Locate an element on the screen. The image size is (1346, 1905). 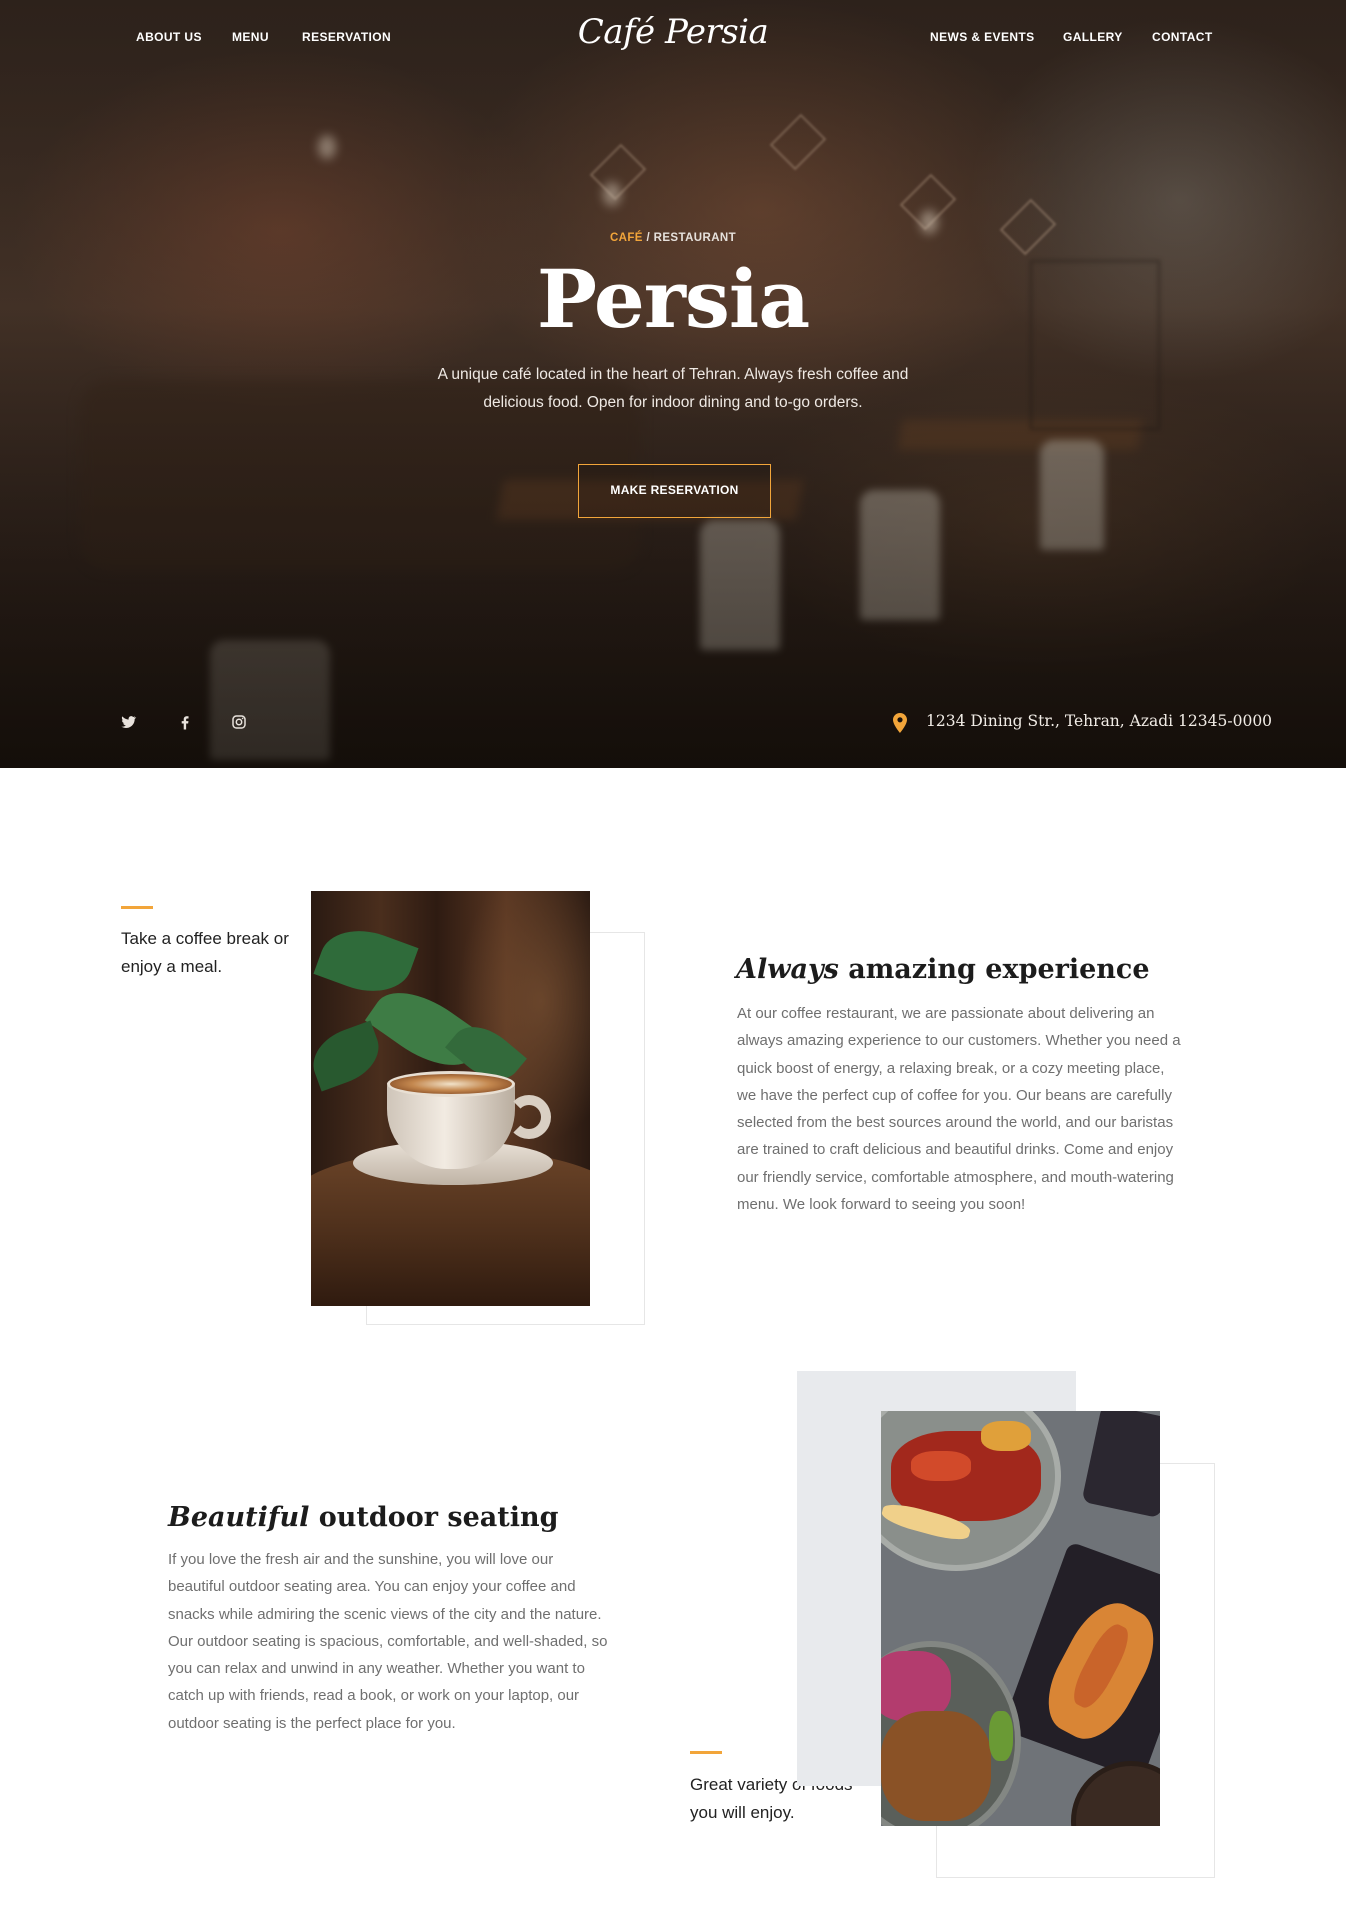
nav-reservation: RESERVATION is located at coordinates (346, 37).